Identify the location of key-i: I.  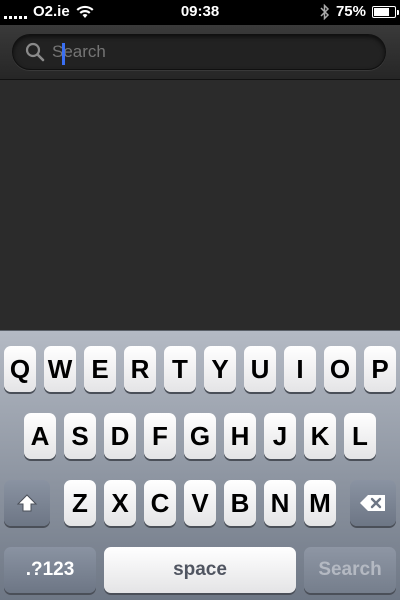
(300, 369).